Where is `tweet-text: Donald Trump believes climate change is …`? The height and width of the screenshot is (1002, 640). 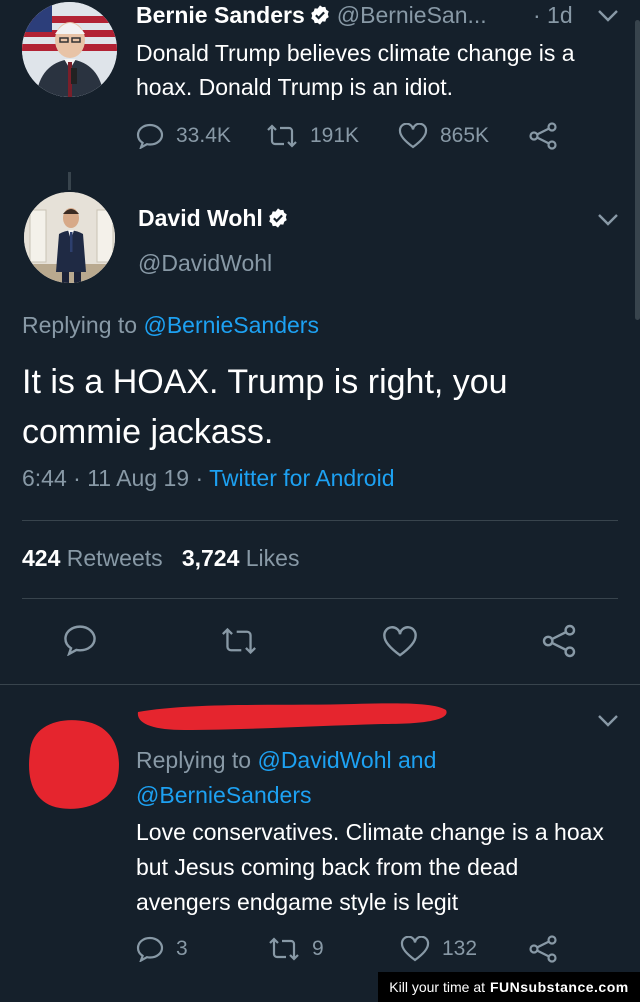
tweet-text: Donald Trump believes climate change is … is located at coordinates (355, 70).